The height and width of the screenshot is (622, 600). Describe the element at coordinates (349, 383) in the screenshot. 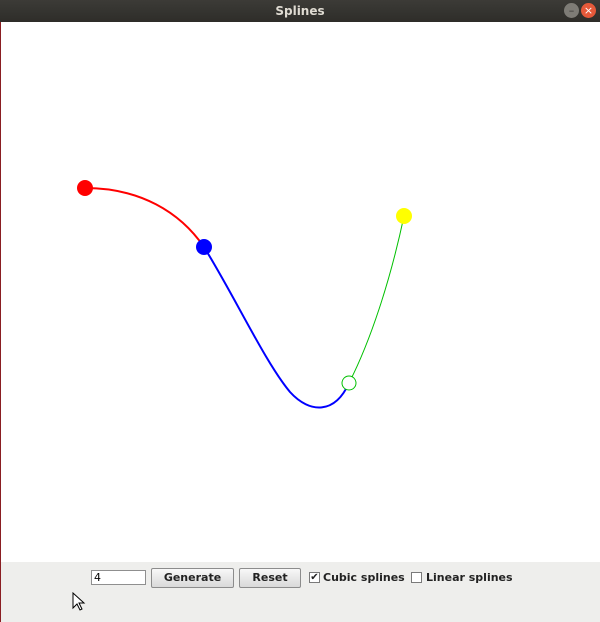

I see `control-point-green` at that location.